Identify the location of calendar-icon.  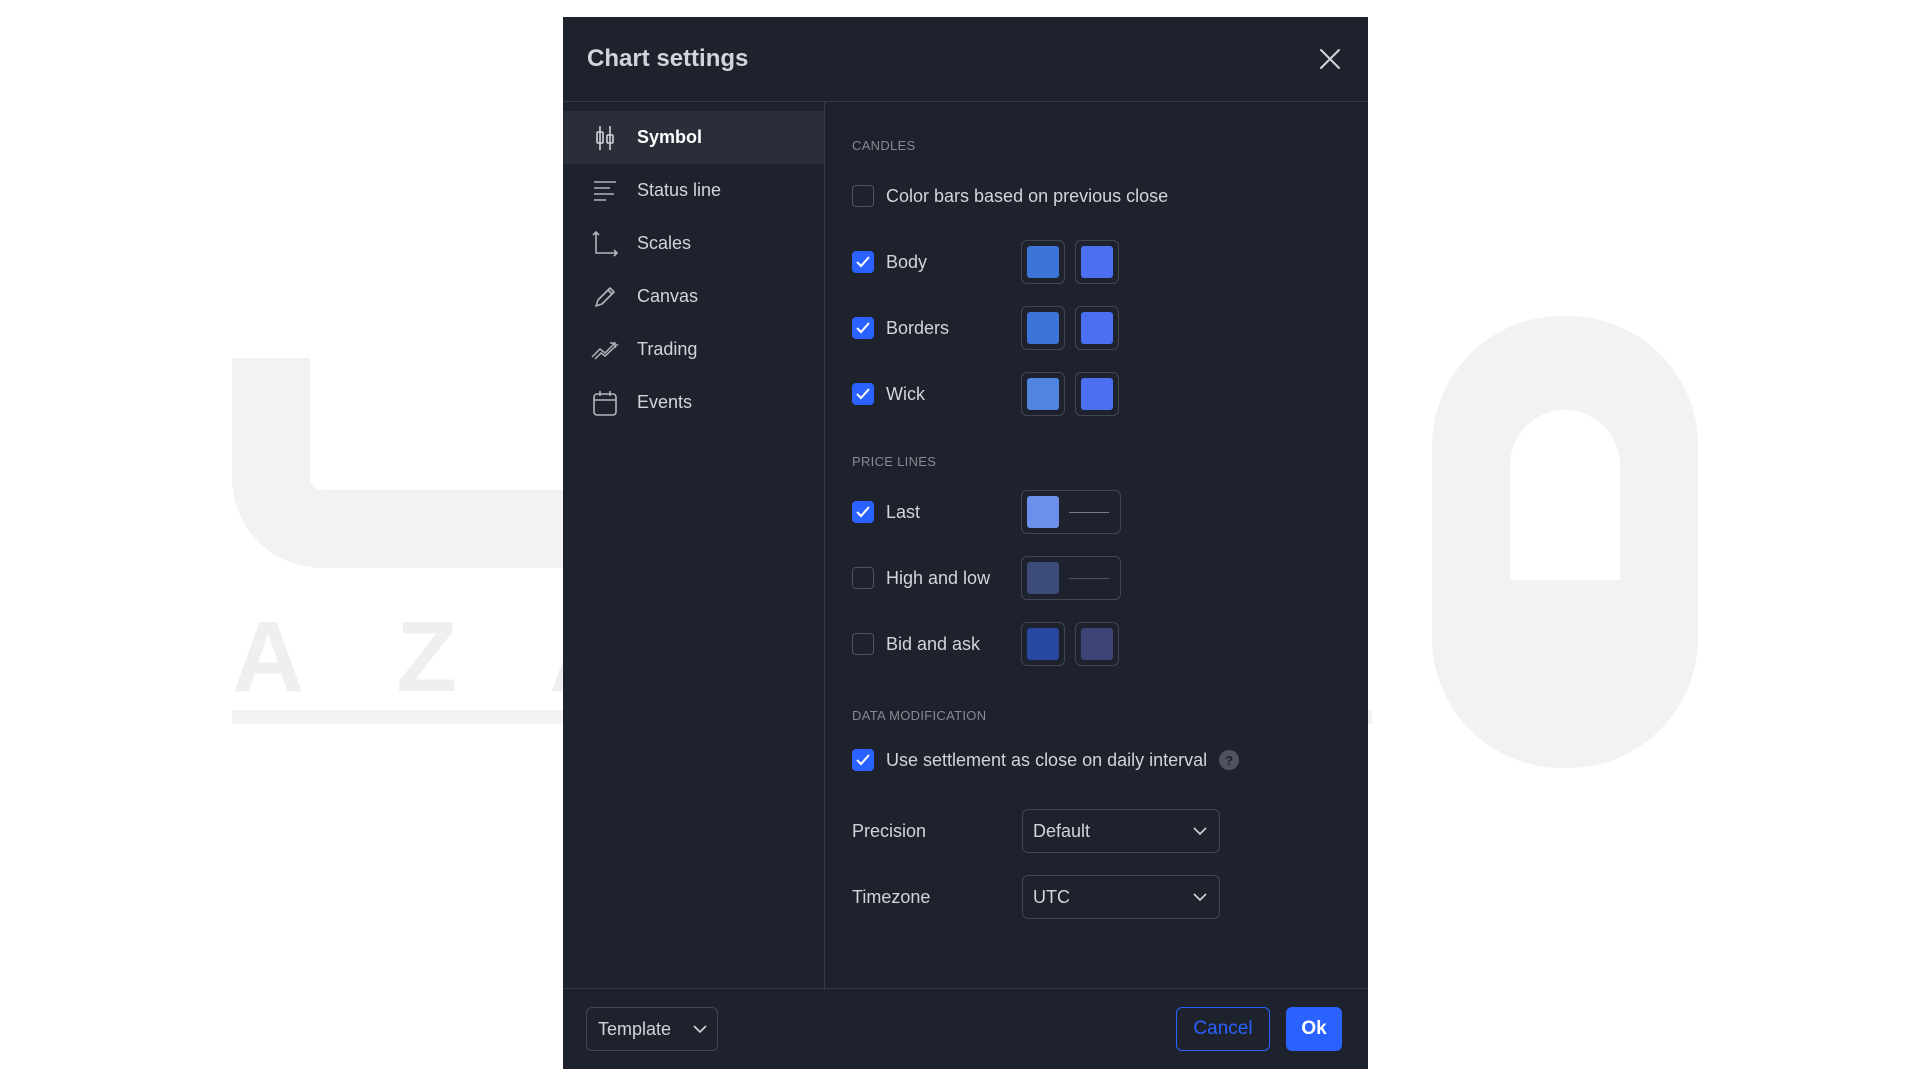
(605, 403).